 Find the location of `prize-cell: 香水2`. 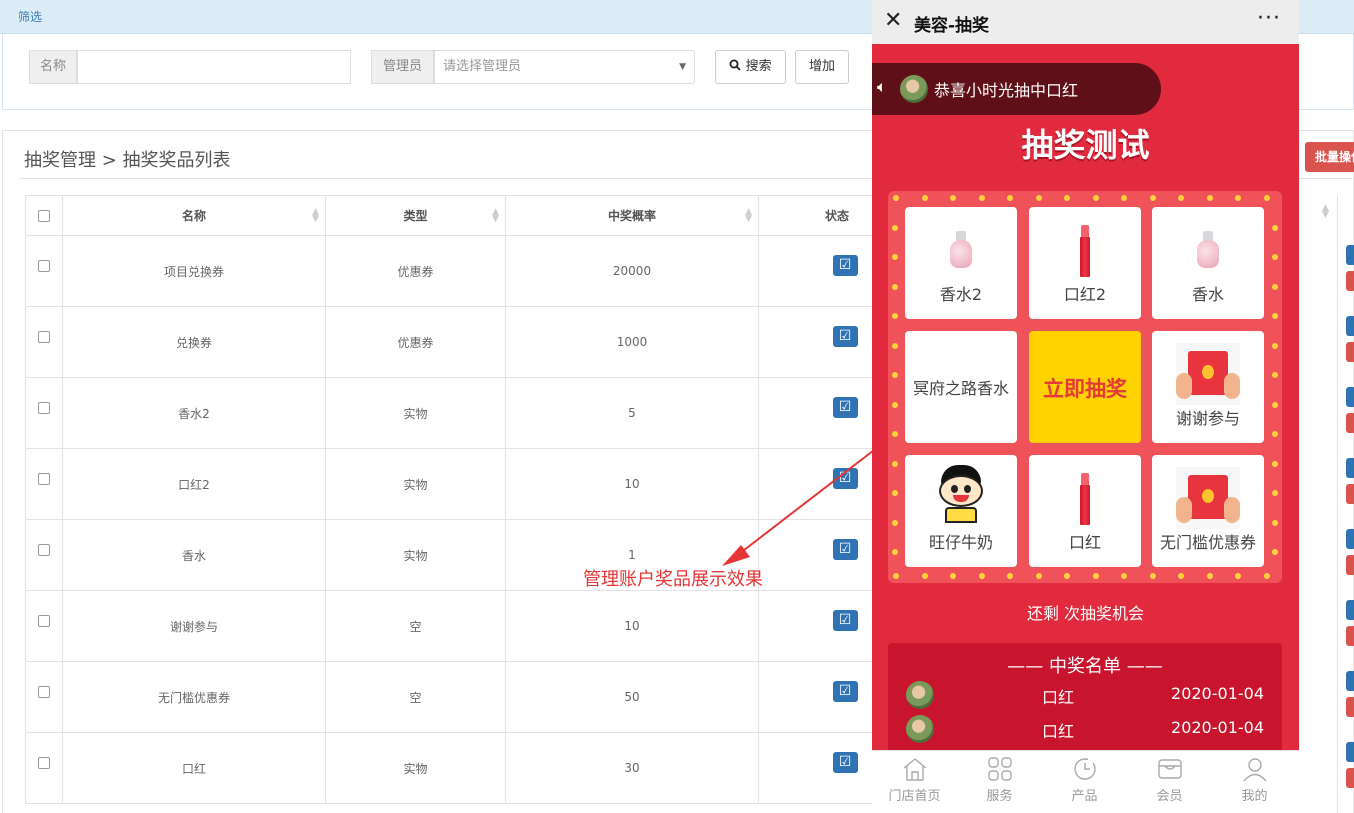

prize-cell: 香水2 is located at coordinates (961, 263).